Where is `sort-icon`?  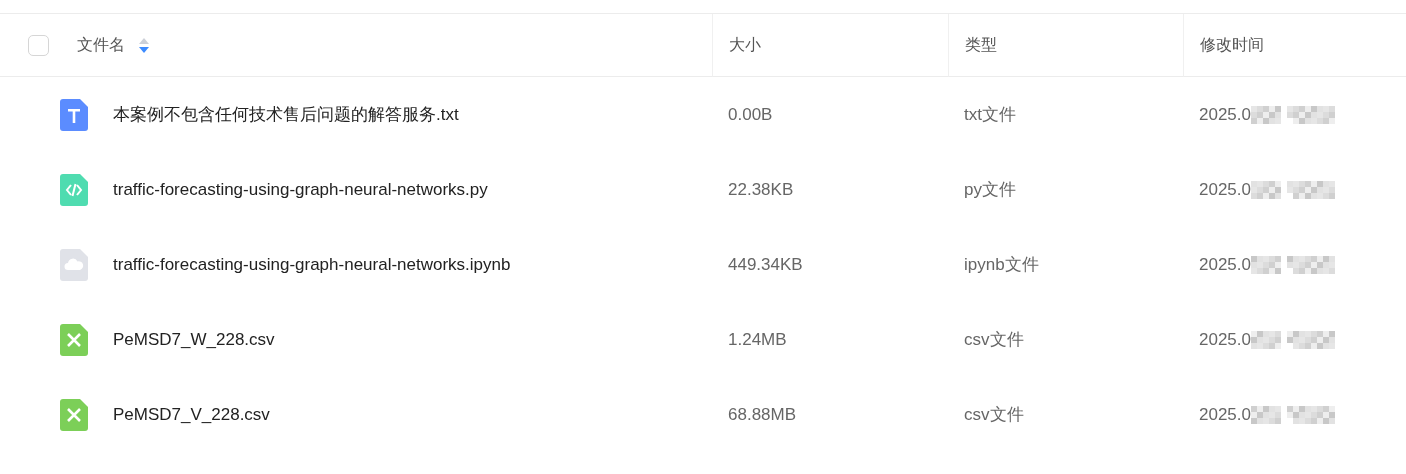
sort-icon is located at coordinates (144, 45).